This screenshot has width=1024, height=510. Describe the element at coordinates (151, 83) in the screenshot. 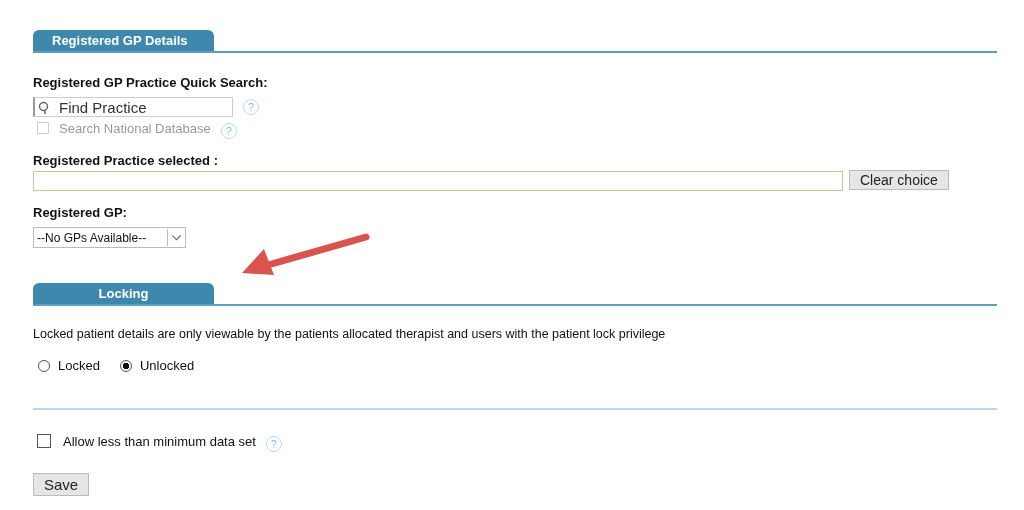

I see `field-label: Registered GP Practice Quick Search:` at that location.